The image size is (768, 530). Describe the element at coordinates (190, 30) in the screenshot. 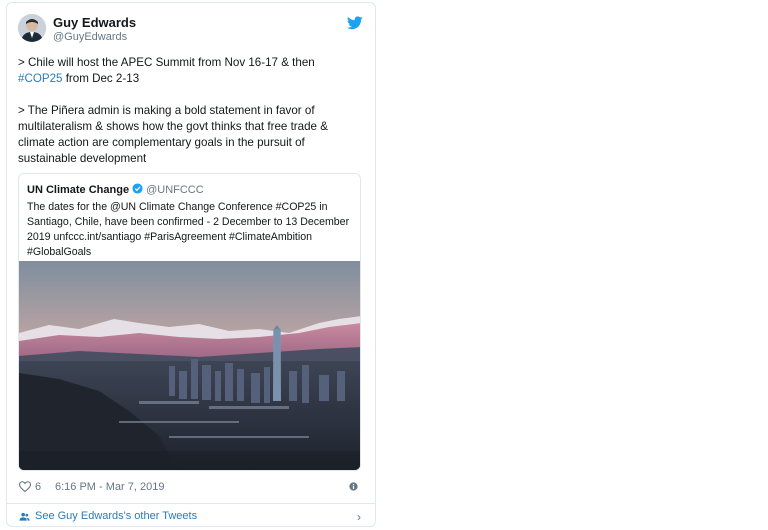

I see `tweet-header: Guy Edwards @GuyEdwards` at that location.